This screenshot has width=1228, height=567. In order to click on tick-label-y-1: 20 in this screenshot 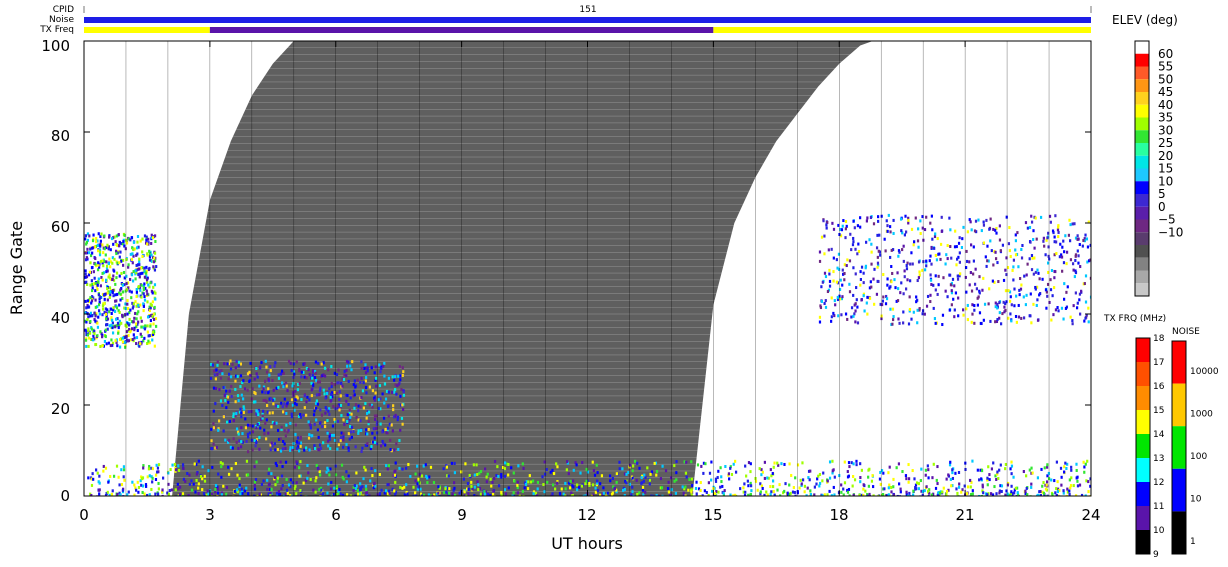, I will do `click(60, 409)`.